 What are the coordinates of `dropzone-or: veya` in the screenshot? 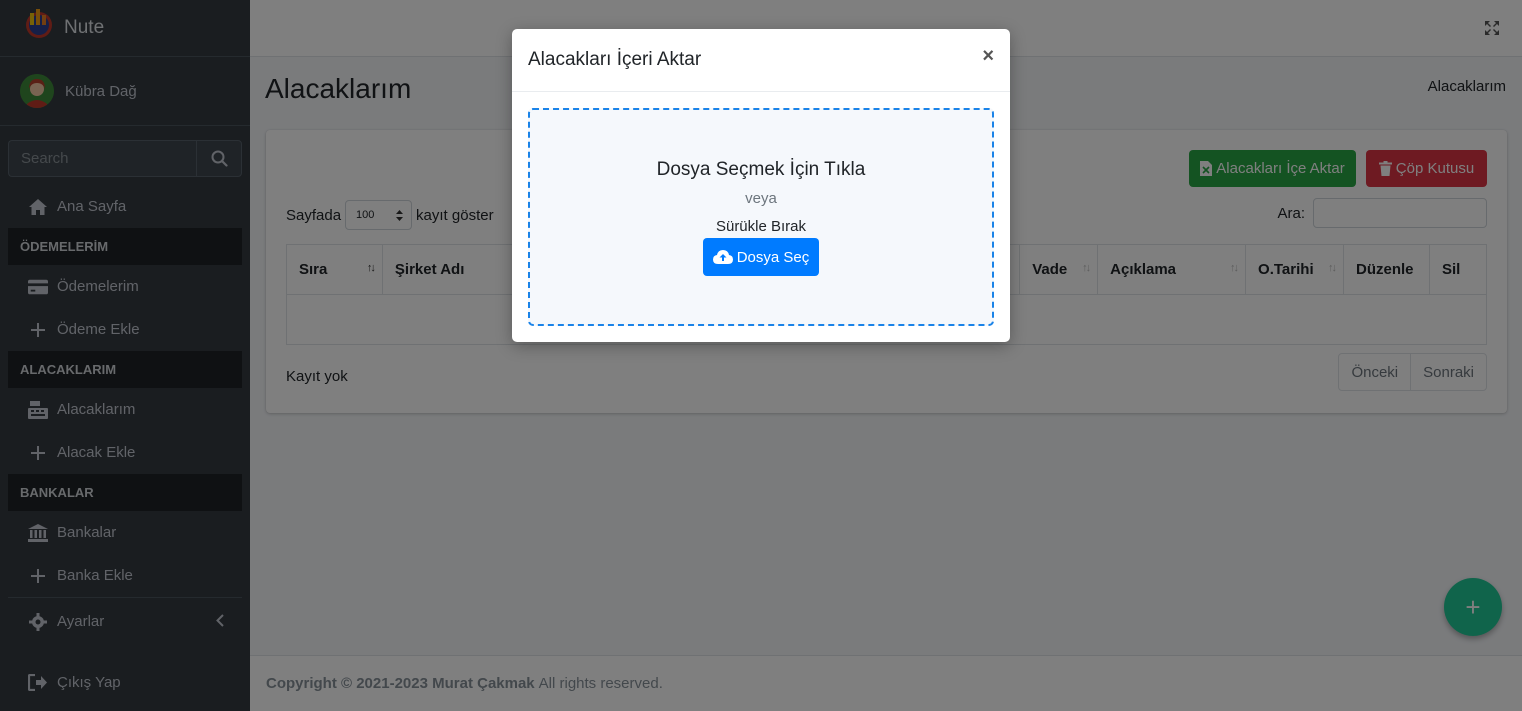 It's located at (761, 198).